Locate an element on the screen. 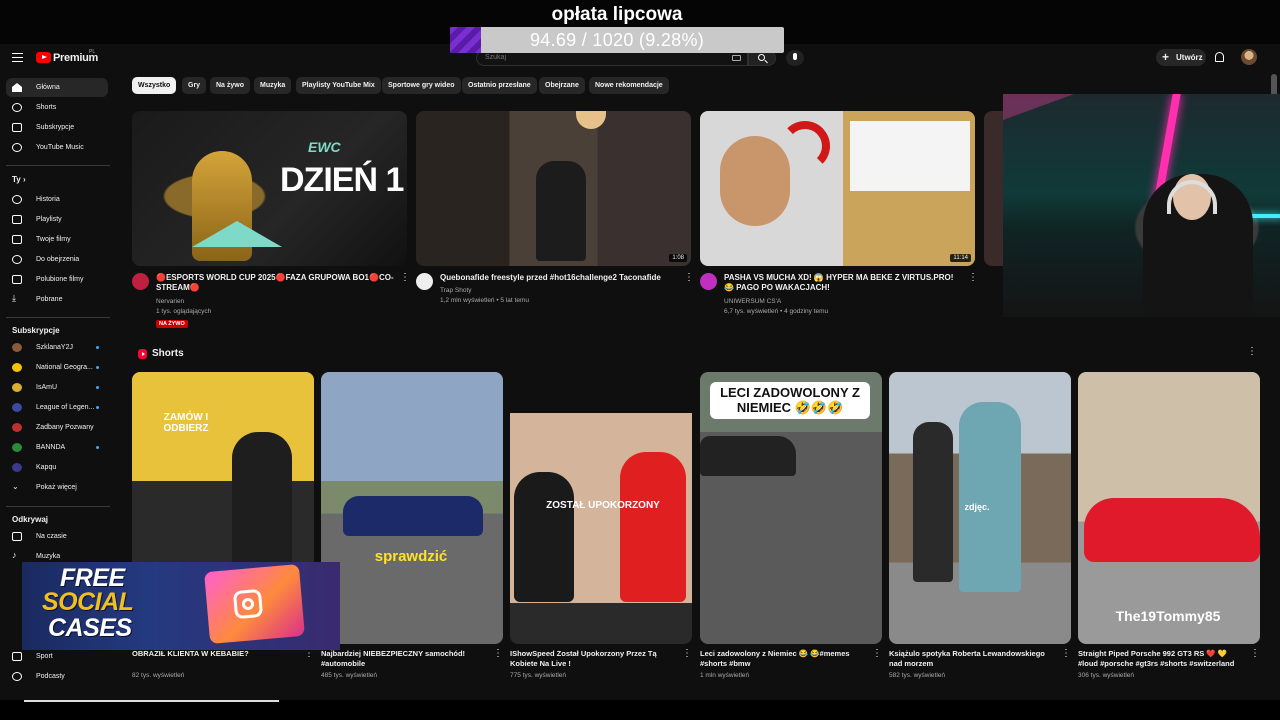  voice-search-button is located at coordinates (795, 58).